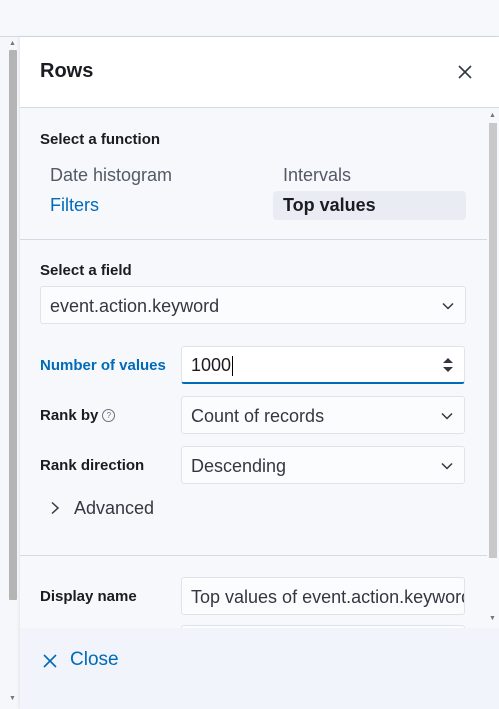  I want to click on scroll-up-icon: ▲, so click(492, 115).